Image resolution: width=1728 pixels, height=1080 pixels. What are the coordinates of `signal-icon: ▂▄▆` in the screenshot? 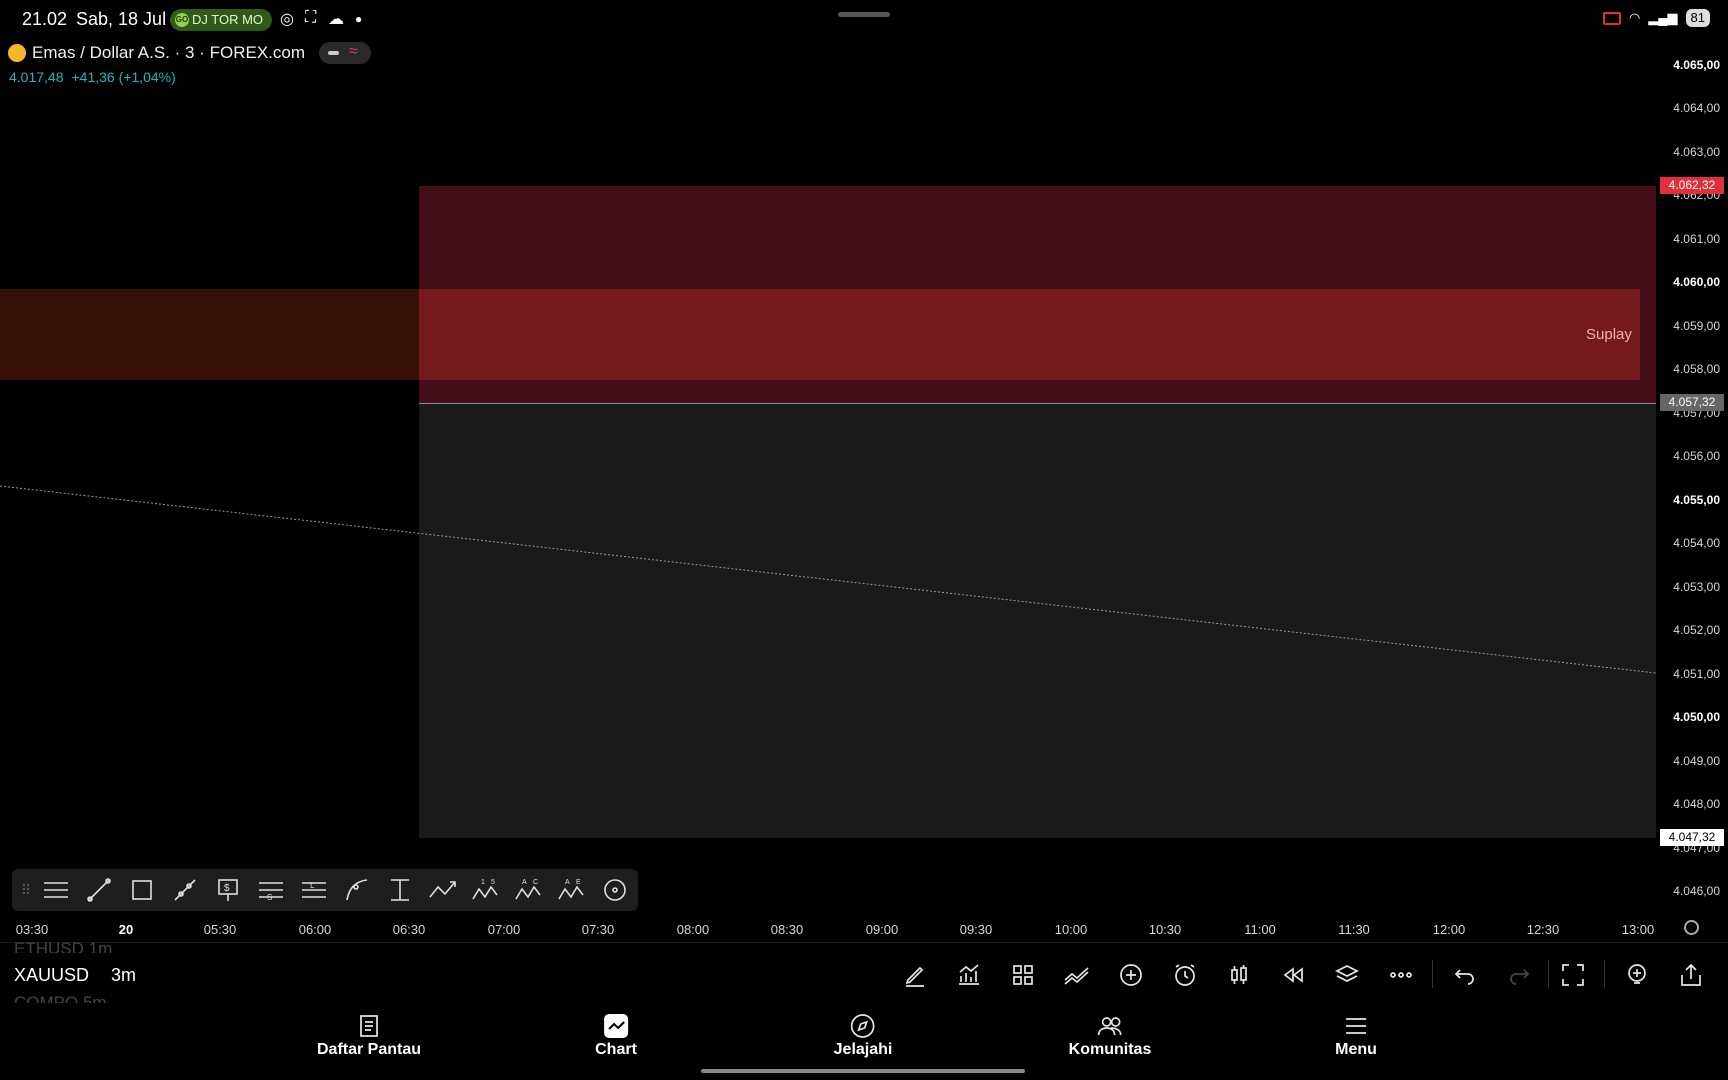 It's located at (1663, 17).